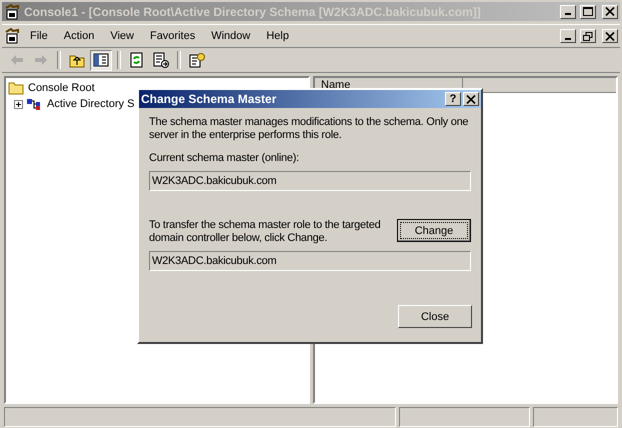  I want to click on maximize-icon, so click(588, 11).